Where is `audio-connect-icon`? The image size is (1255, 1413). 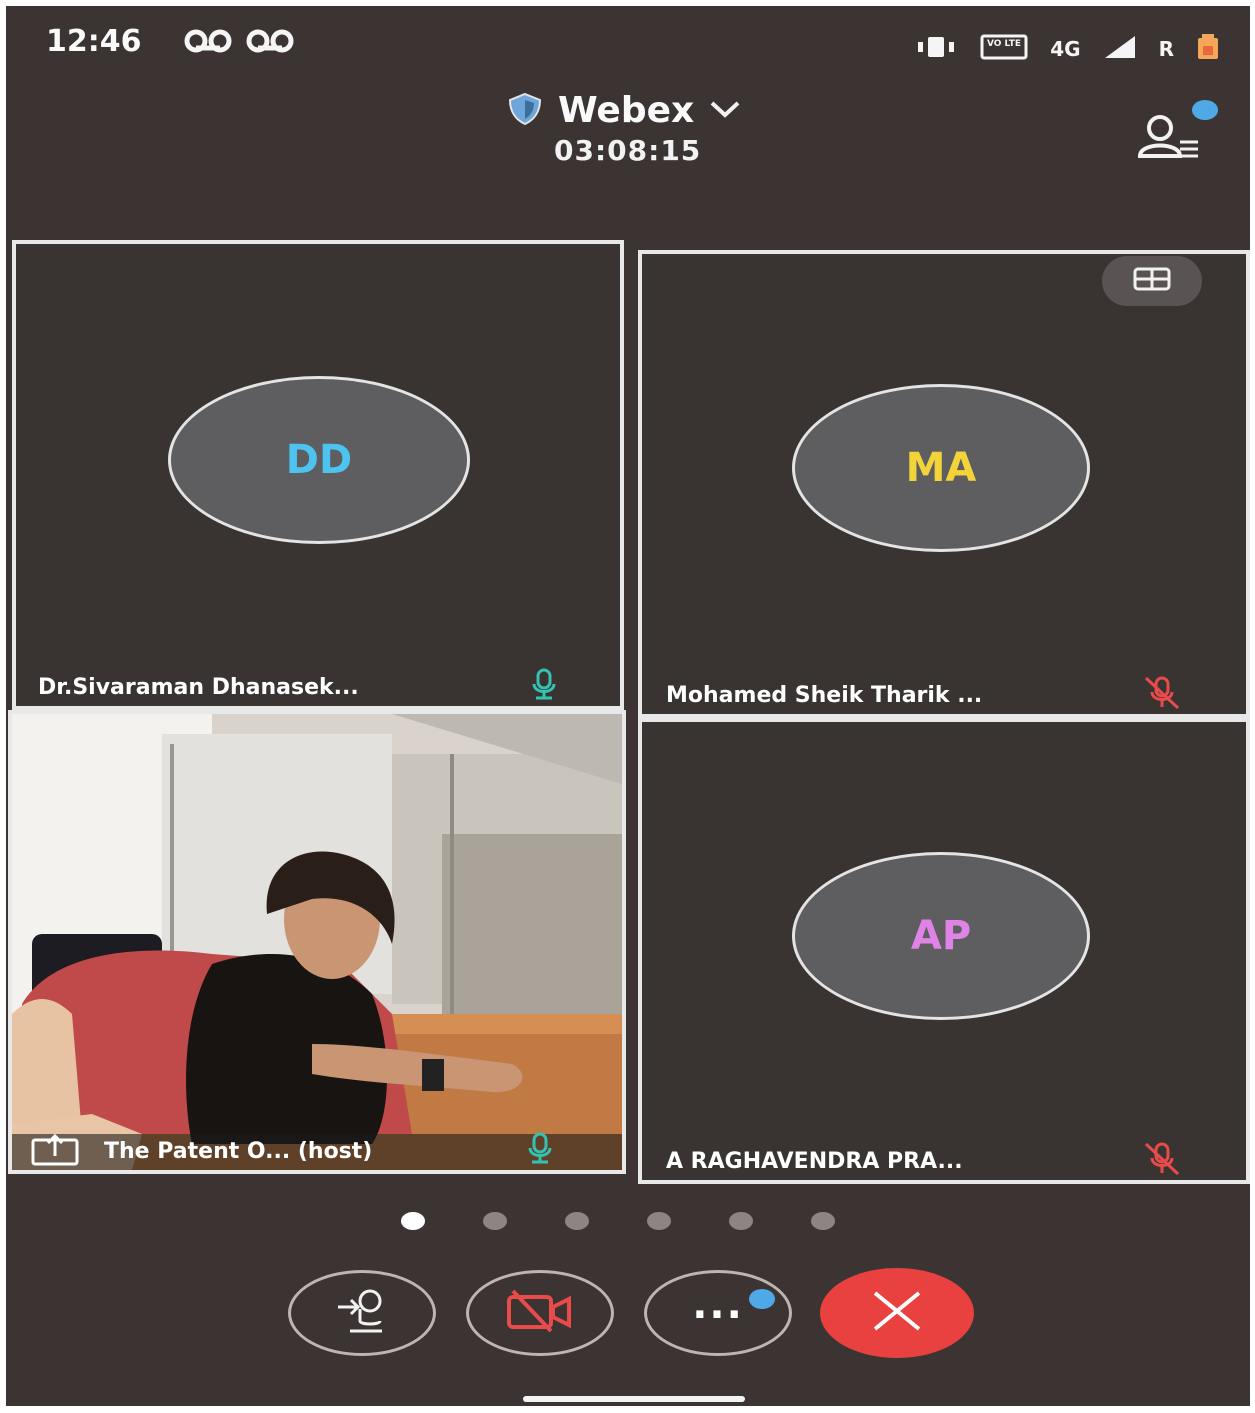 audio-connect-icon is located at coordinates (362, 1313).